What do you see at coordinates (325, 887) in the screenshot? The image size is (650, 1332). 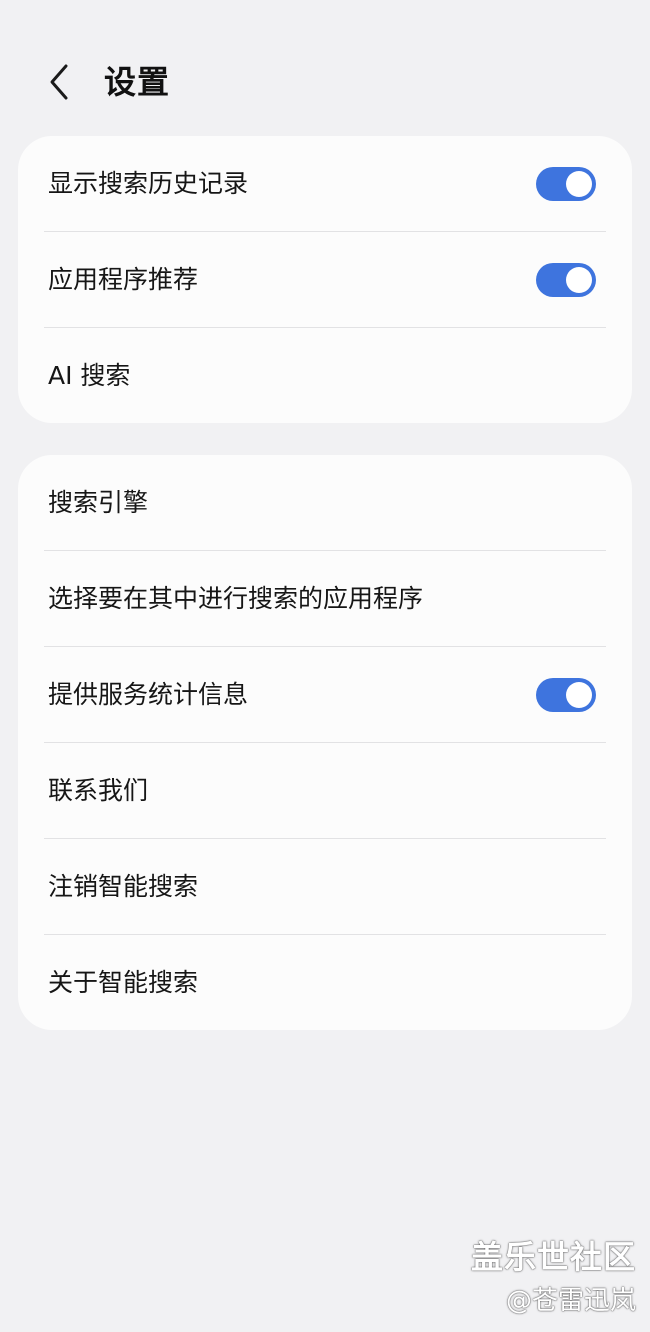 I see `setting-sign-out: 注销智能搜索` at bounding box center [325, 887].